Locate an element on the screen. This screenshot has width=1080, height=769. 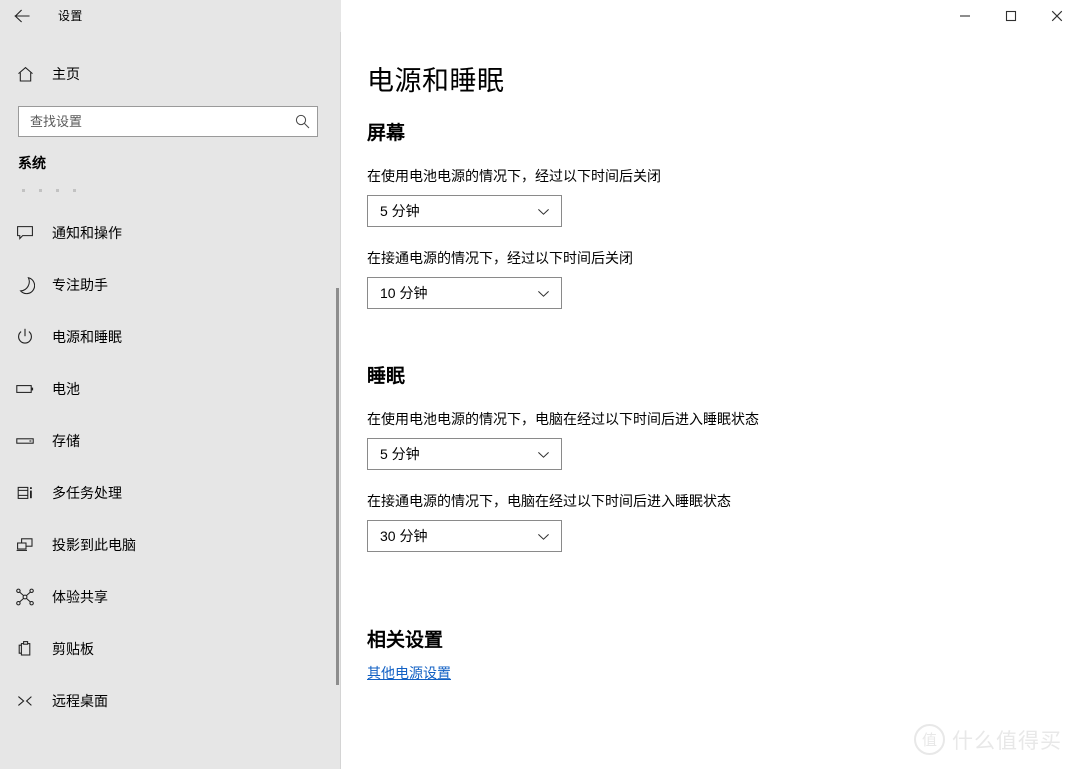
sidebar-category-title: 系统 is located at coordinates (32, 163).